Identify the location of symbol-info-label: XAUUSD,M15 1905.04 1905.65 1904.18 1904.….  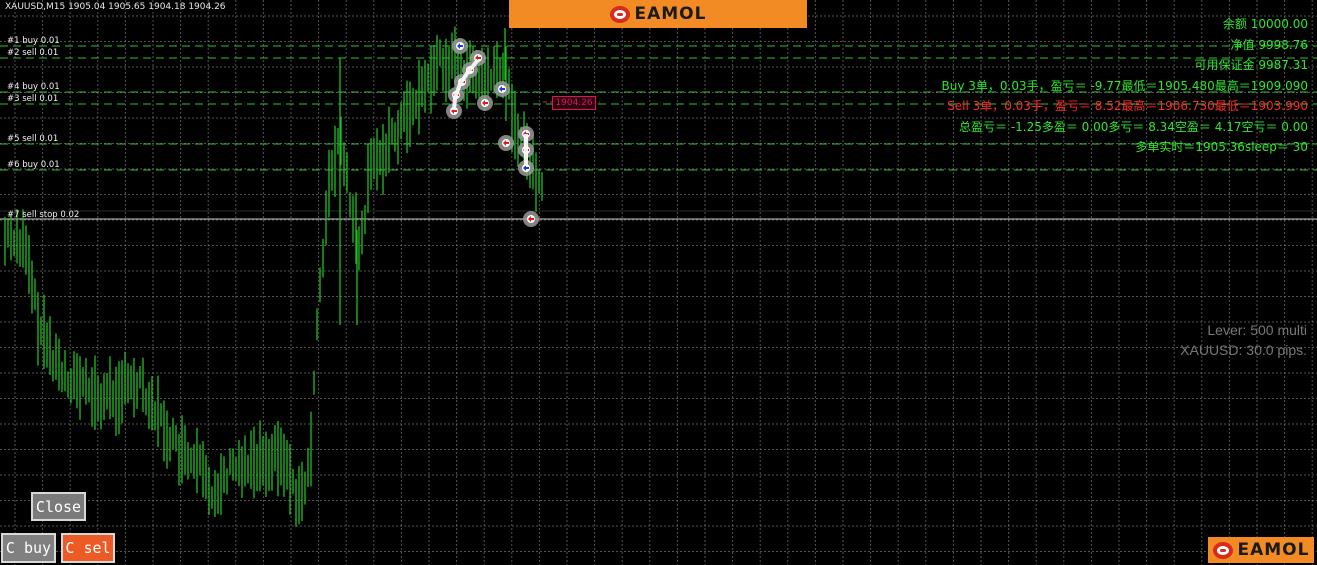
(115, 7).